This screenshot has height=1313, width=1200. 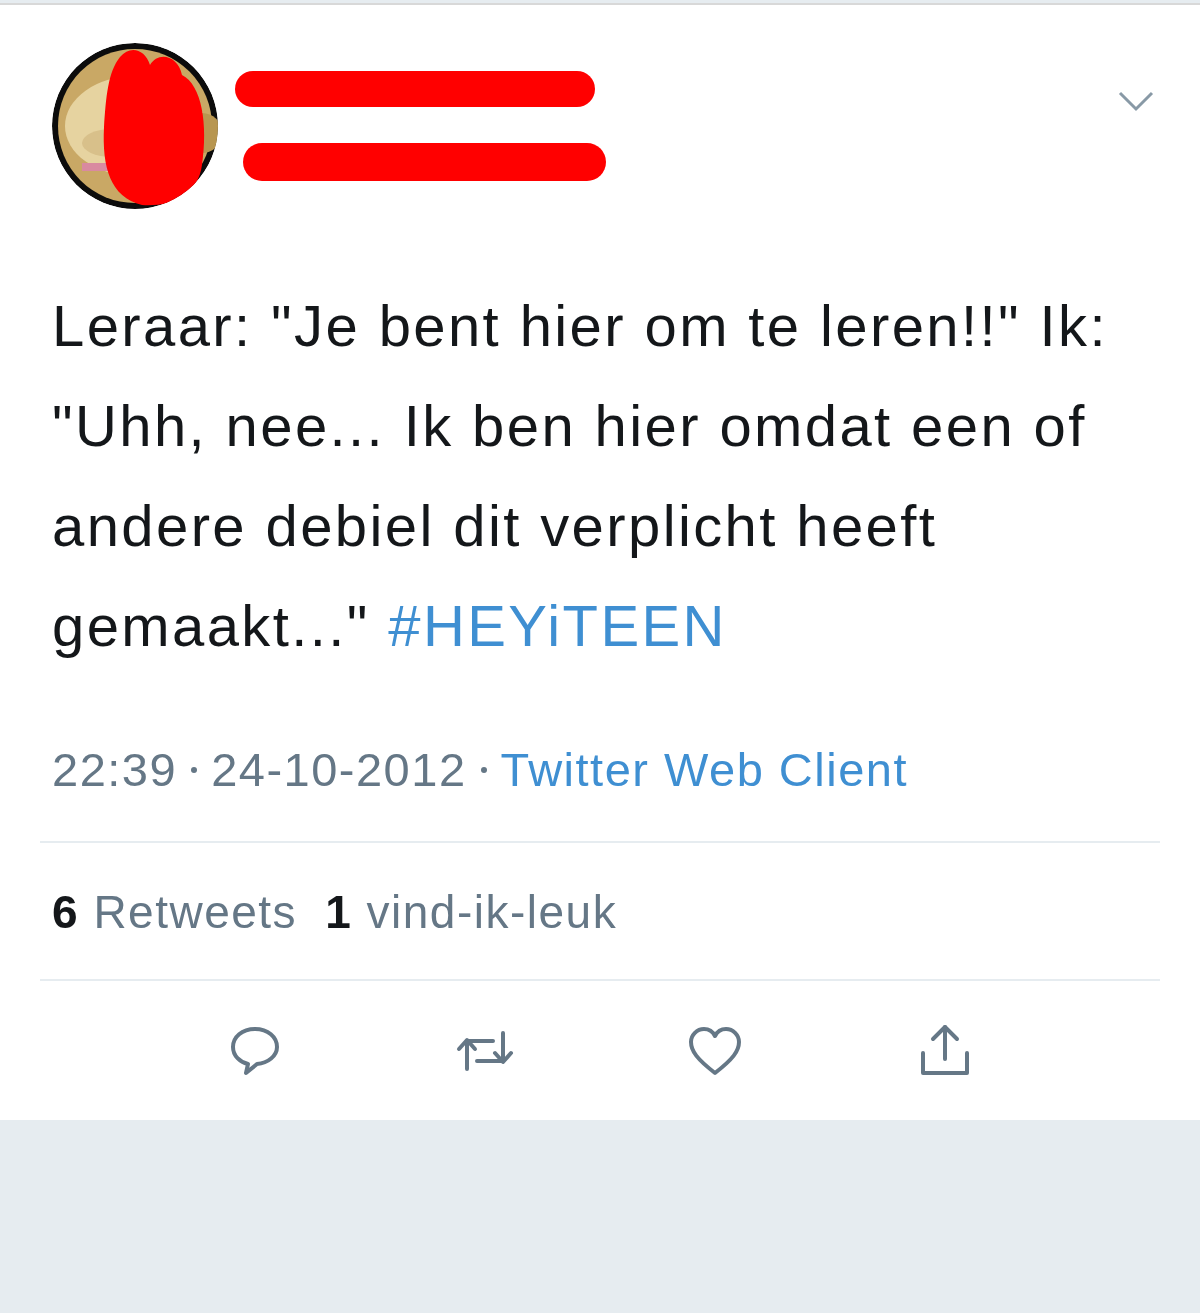 What do you see at coordinates (471, 912) in the screenshot?
I see `stat-count: 1 vind-ik-leuk` at bounding box center [471, 912].